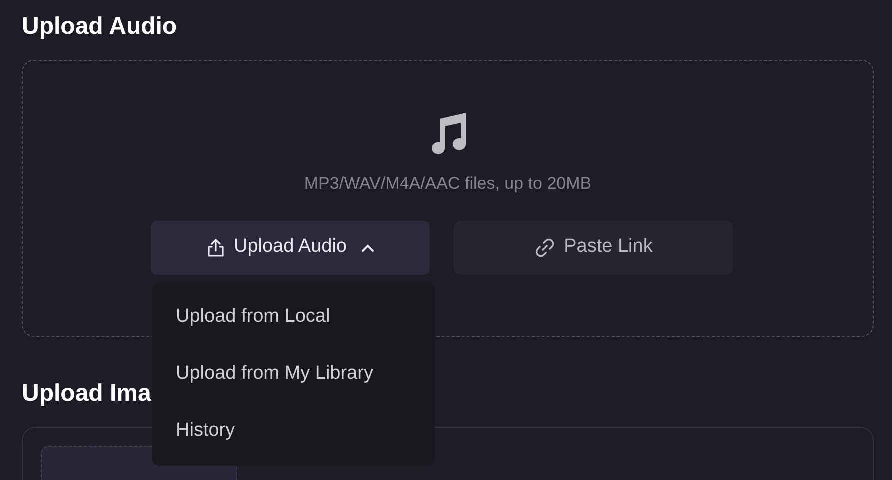 The image size is (892, 480). Describe the element at coordinates (368, 247) in the screenshot. I see `caret-icon` at that location.